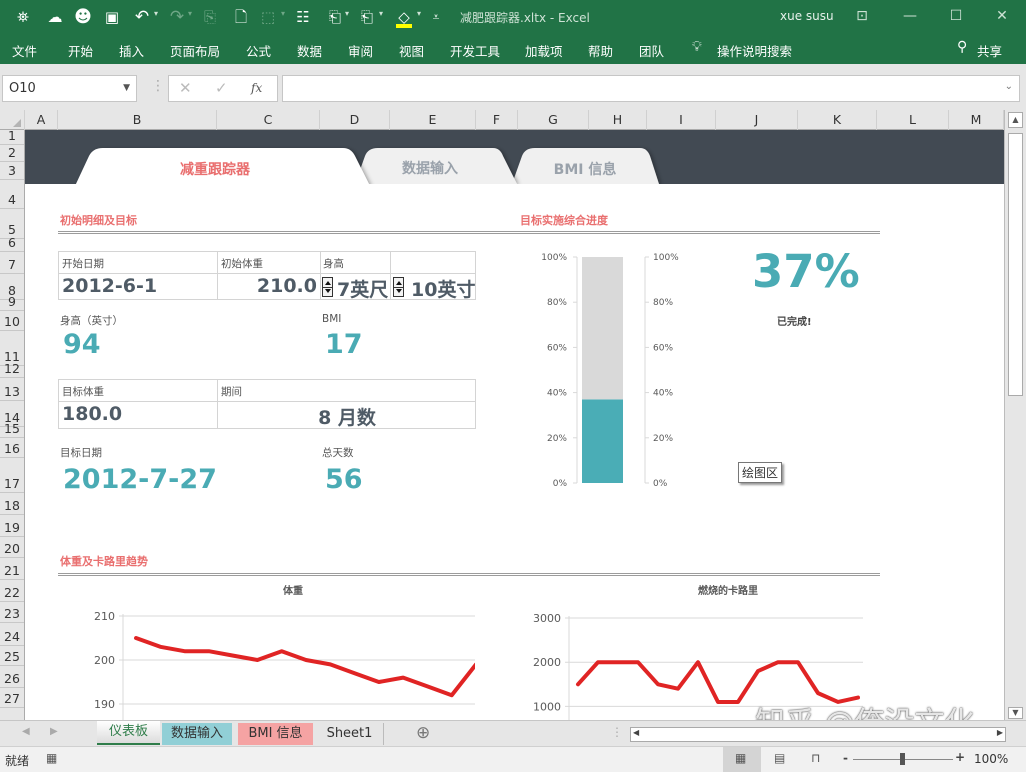 This screenshot has height=772, width=1026. What do you see at coordinates (210, 17) in the screenshot?
I see `copy-disabled-icon: ⎘` at bounding box center [210, 17].